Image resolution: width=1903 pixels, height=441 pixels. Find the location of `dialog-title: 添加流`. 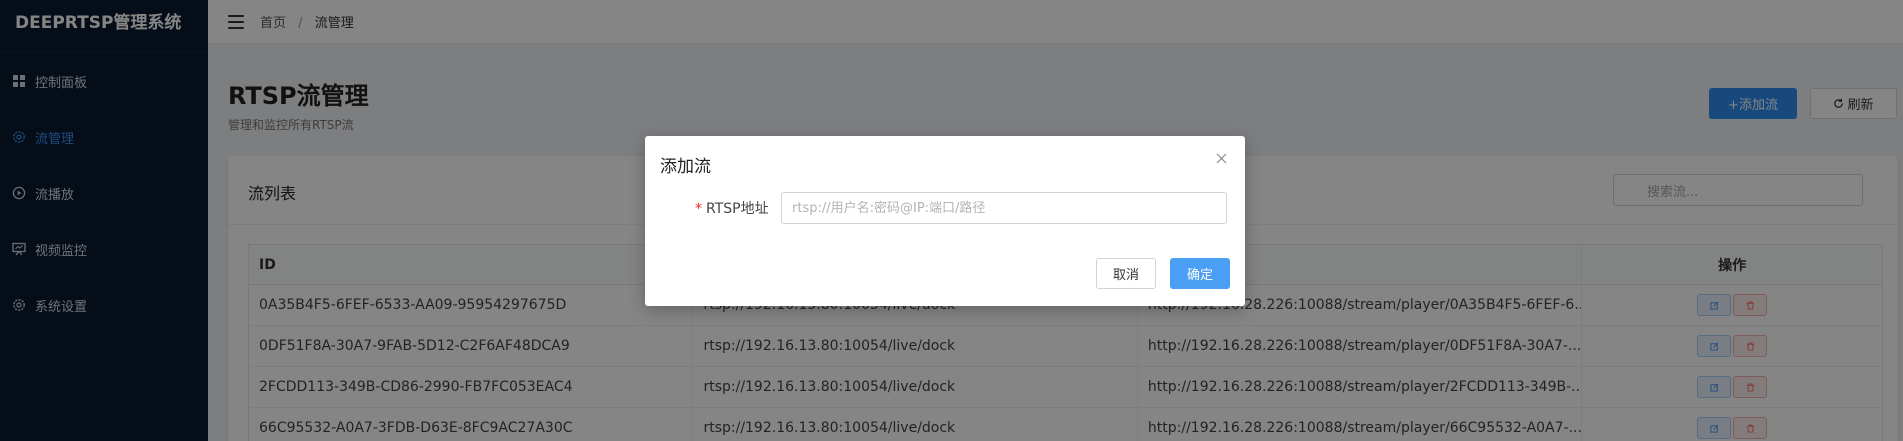

dialog-title: 添加流 is located at coordinates (685, 167).